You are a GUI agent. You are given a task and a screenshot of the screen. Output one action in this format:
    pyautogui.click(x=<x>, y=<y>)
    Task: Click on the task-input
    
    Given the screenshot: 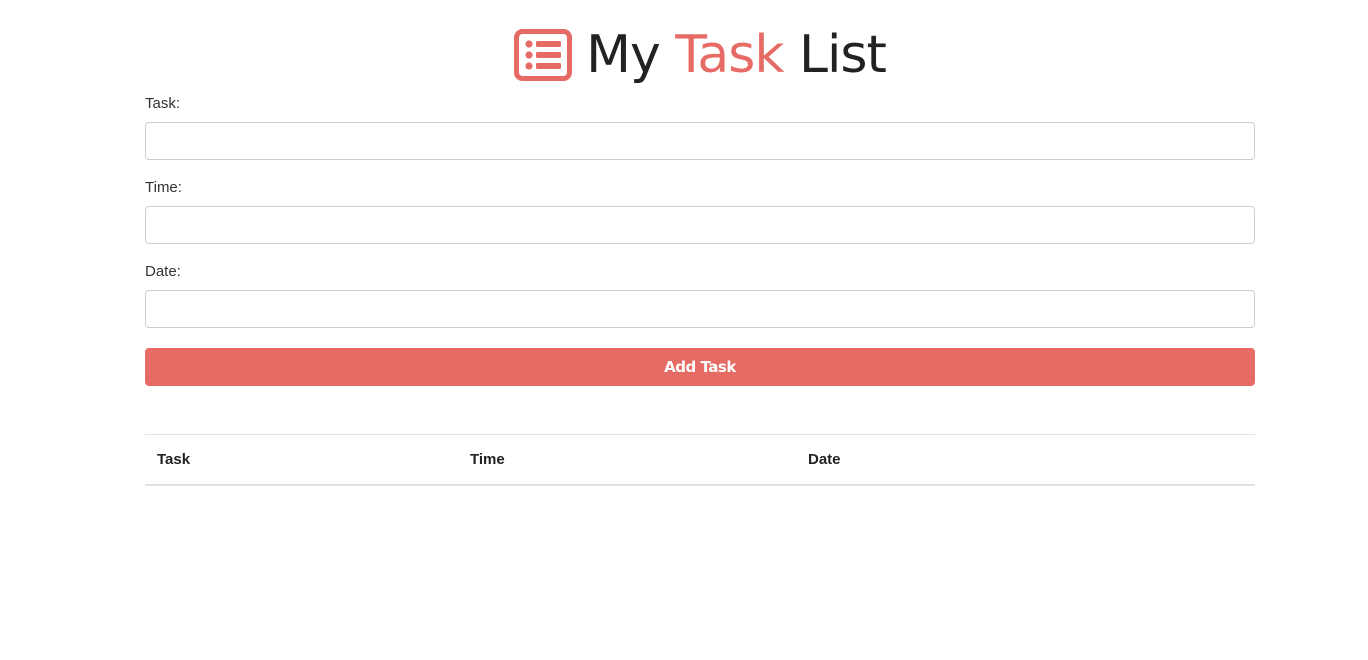 What is the action you would take?
    pyautogui.click(x=700, y=141)
    